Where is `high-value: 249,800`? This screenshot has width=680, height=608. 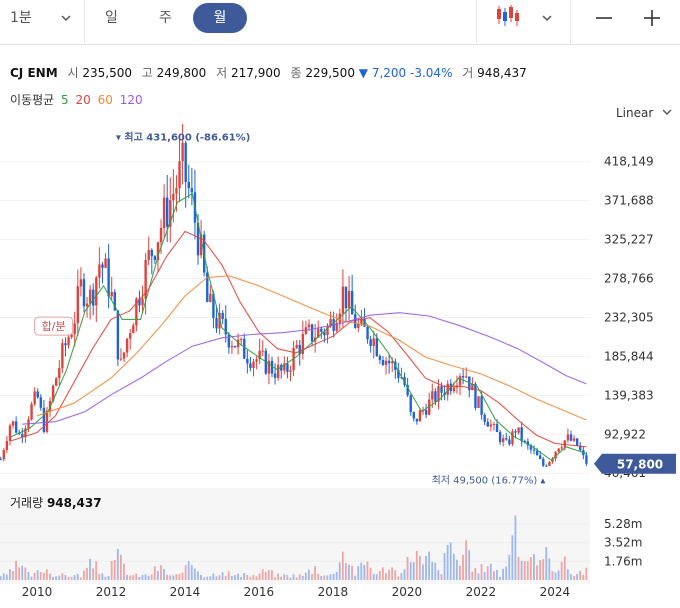
high-value: 249,800 is located at coordinates (181, 73).